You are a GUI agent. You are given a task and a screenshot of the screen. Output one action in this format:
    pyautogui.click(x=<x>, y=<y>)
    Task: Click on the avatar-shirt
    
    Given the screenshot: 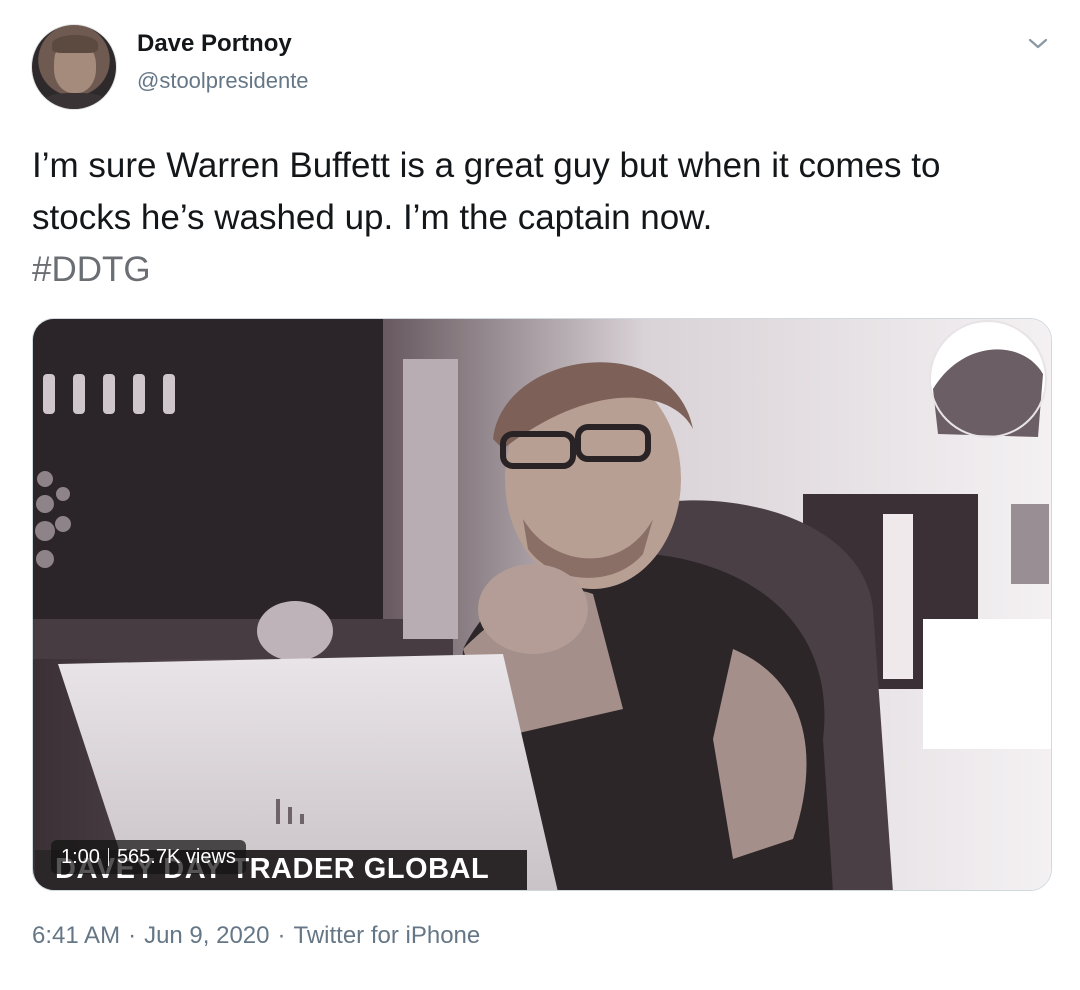 What is the action you would take?
    pyautogui.click(x=75, y=101)
    